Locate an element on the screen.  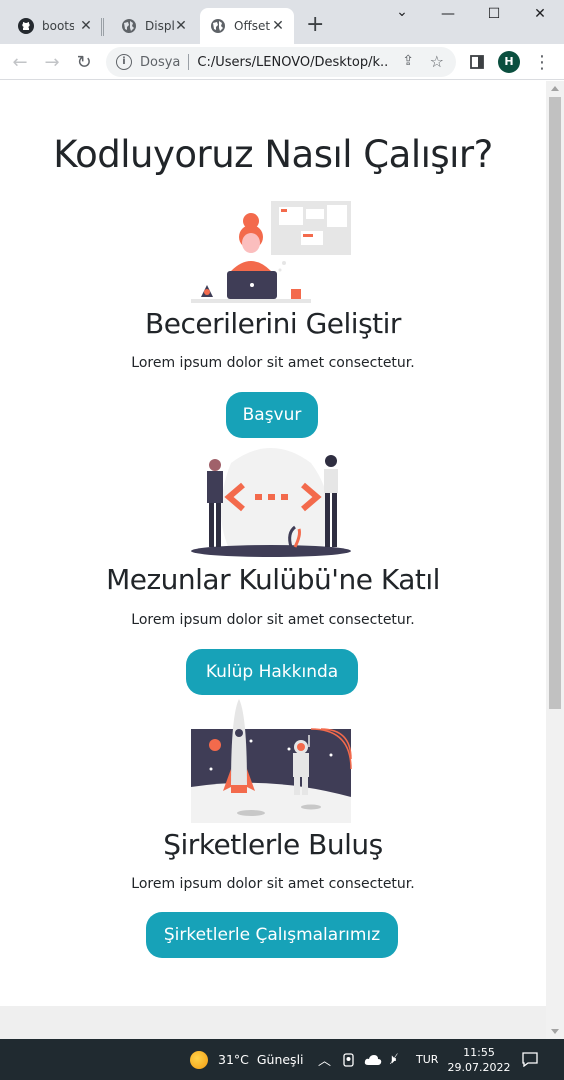
windows-taskbar: 31°C Güneşli ︿ 🕨̸ TUR 11:55 29.07.2022 is located at coordinates (282, 1059).